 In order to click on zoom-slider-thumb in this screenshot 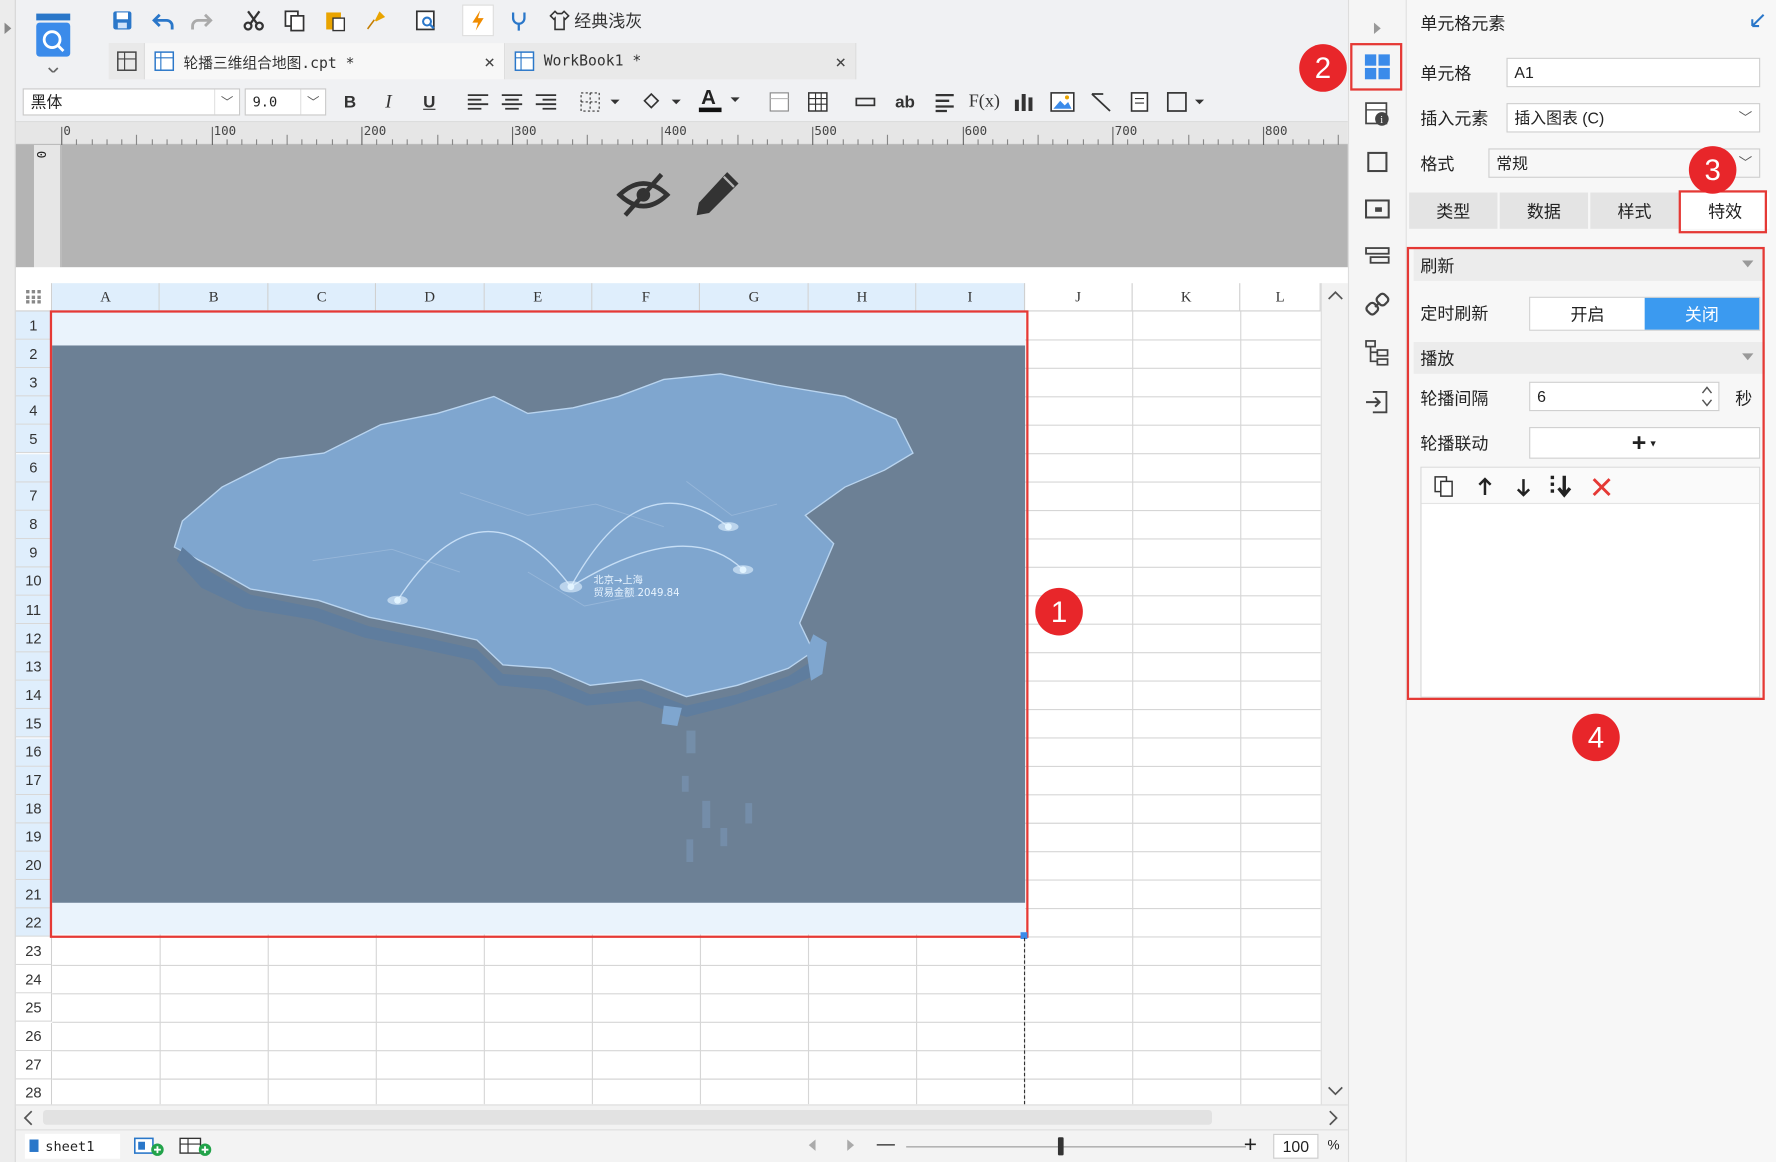, I will do `click(1060, 1146)`.